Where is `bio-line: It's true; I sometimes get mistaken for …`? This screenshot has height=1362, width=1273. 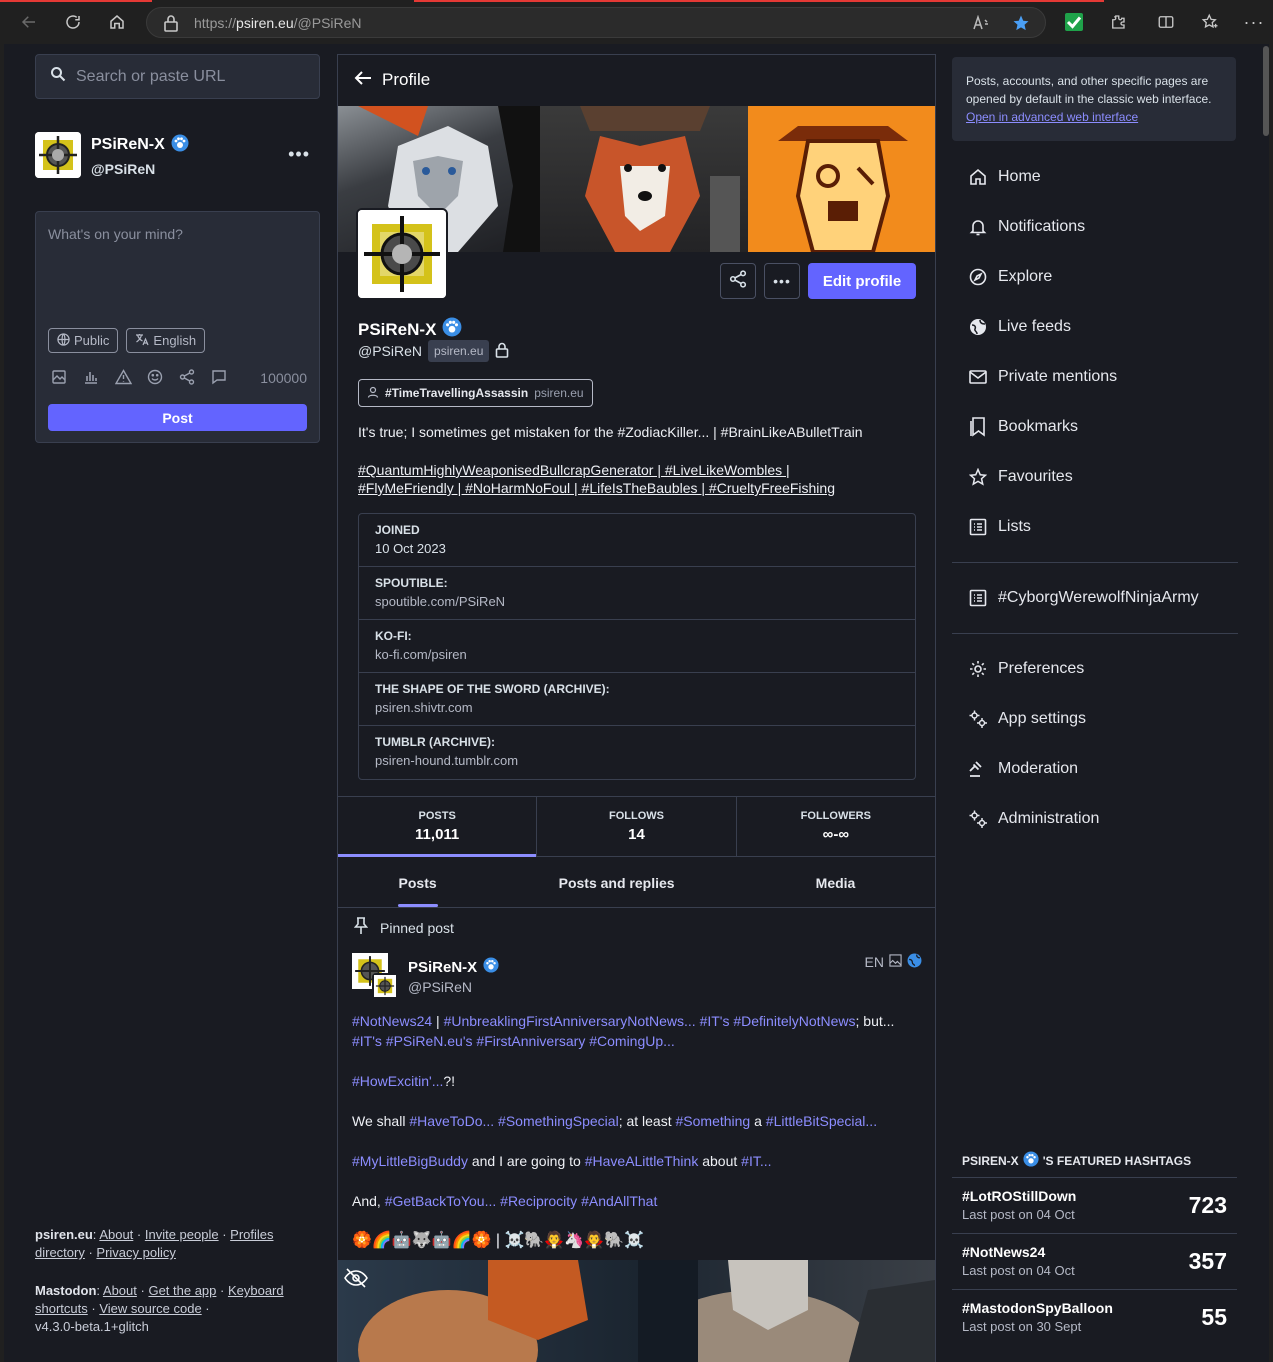 bio-line: It's true; I sometimes get mistaken for … is located at coordinates (640, 432).